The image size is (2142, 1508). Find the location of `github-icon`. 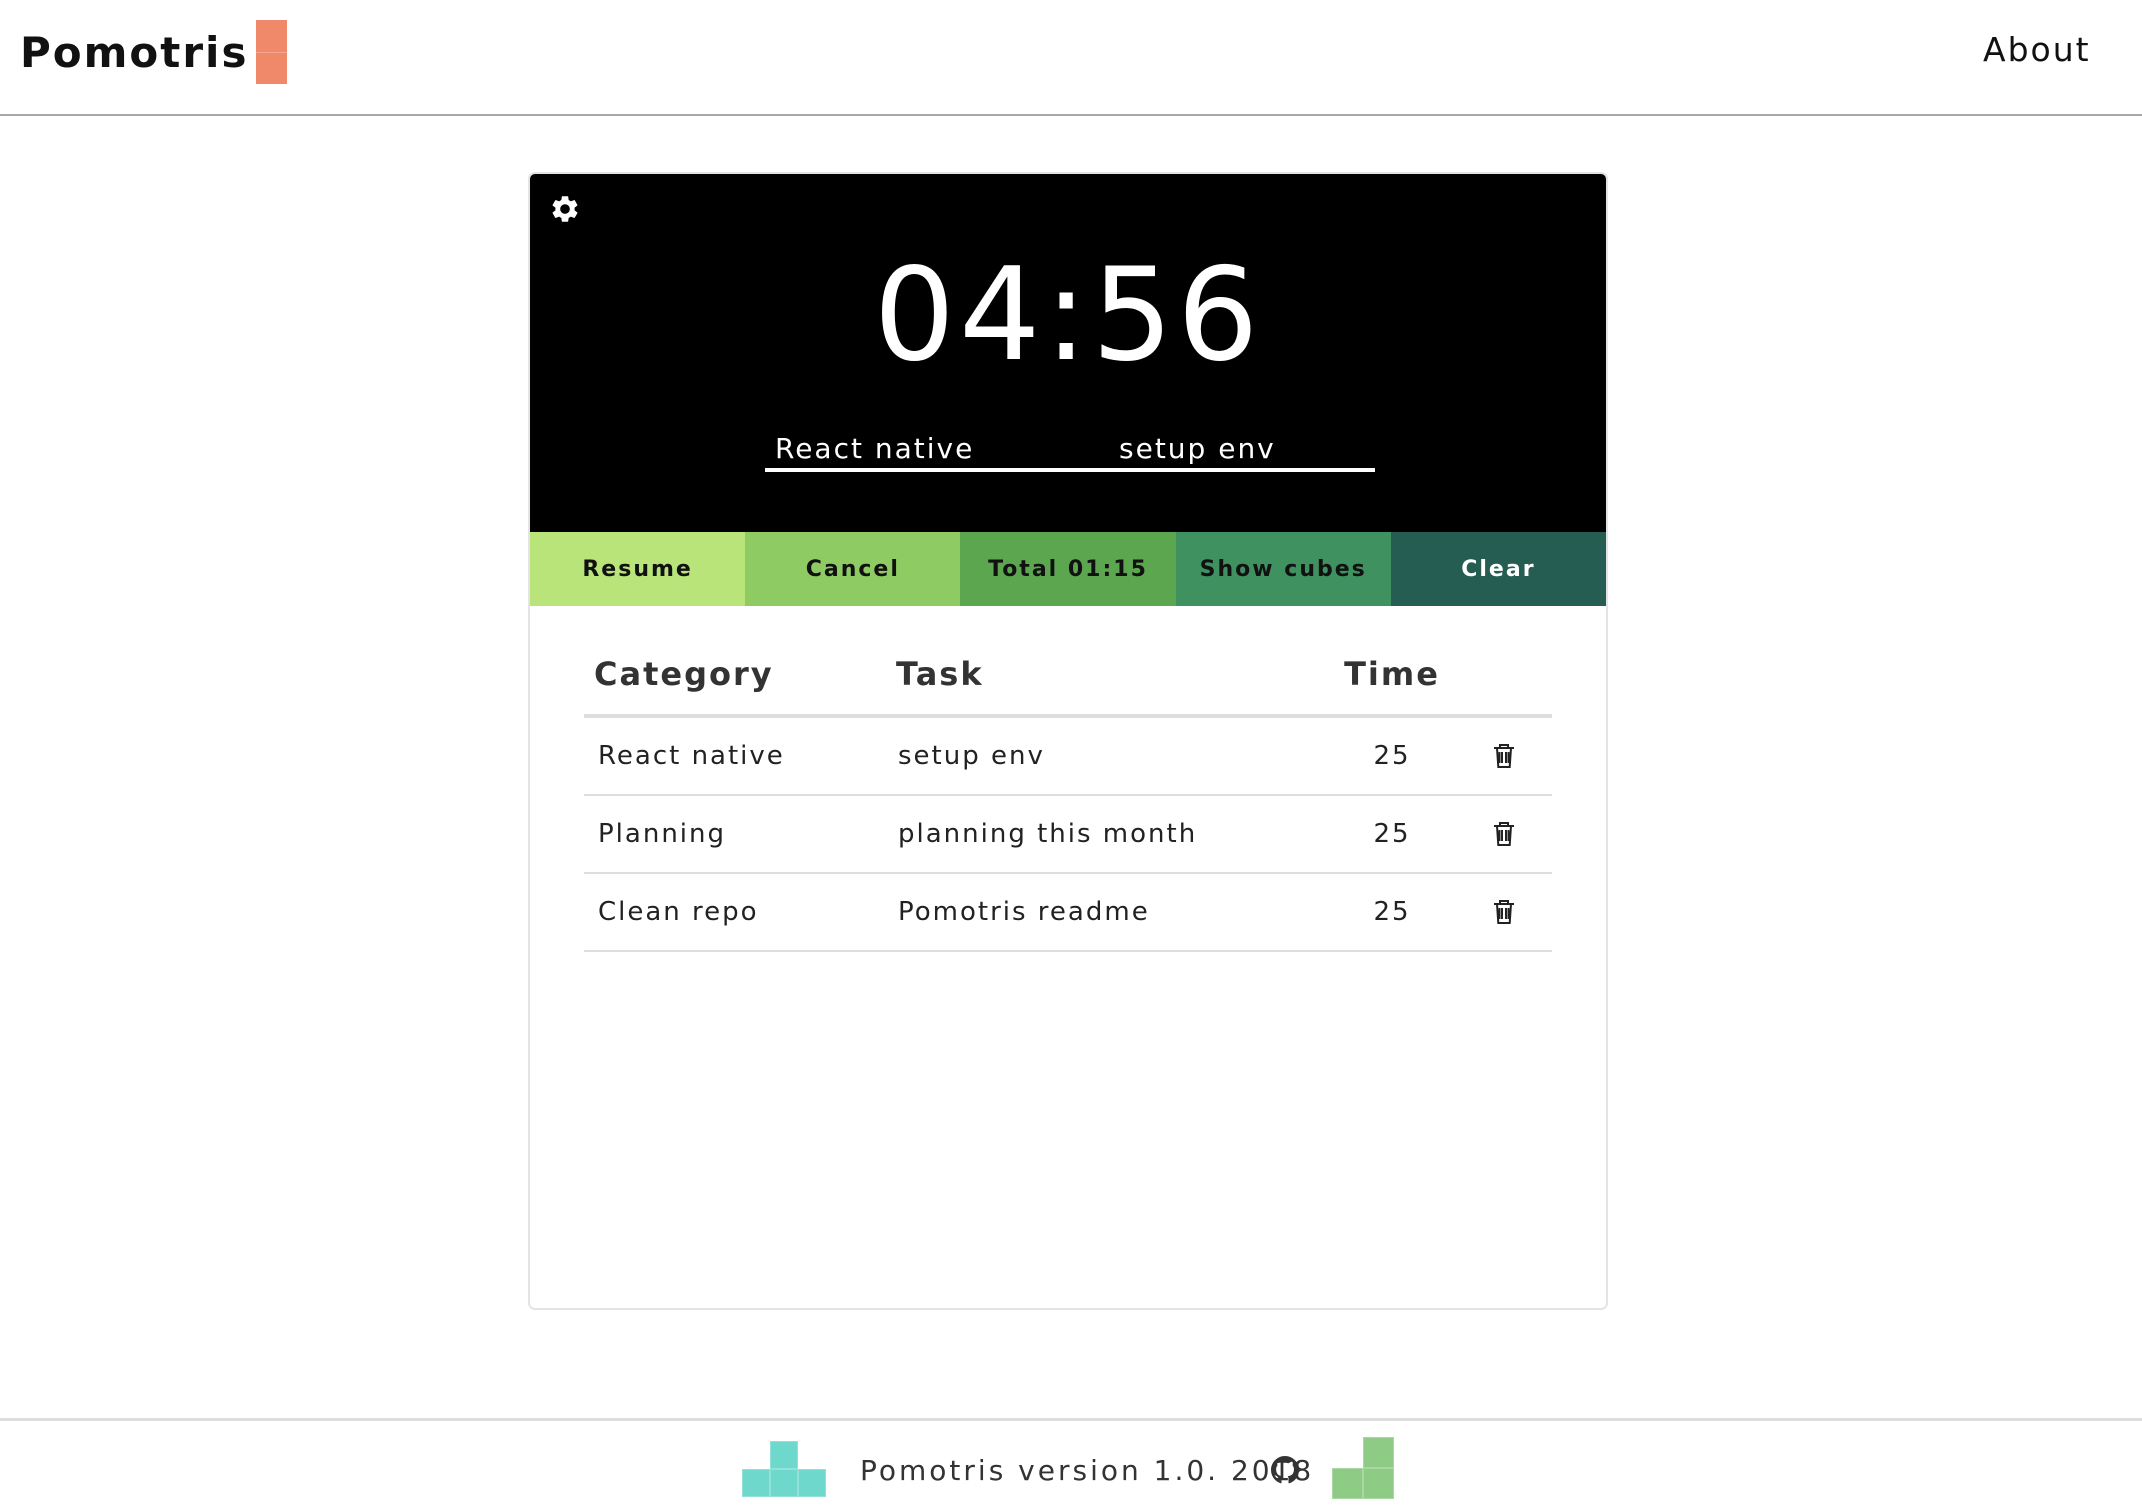

github-icon is located at coordinates (1285, 1470).